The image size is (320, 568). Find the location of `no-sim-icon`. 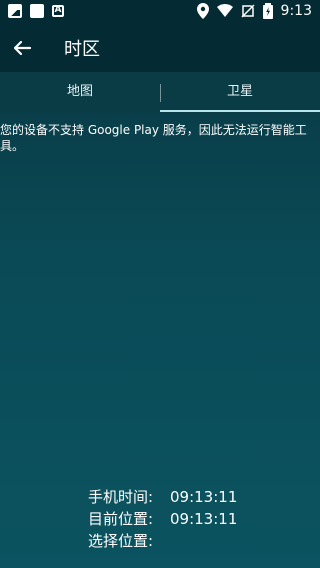

no-sim-icon is located at coordinates (248, 11).